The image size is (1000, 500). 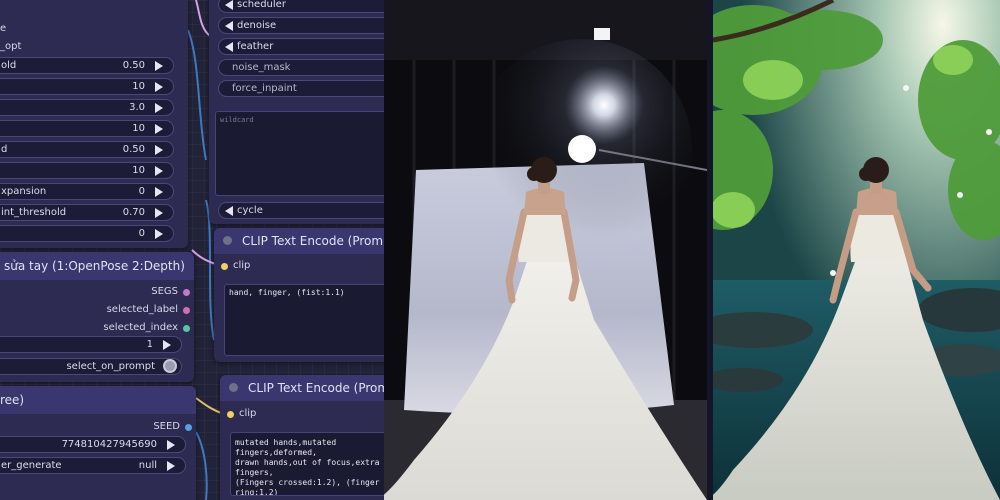 I want to click on clip-node-1-title: CLIP Text Encode (Prompt), so click(x=313, y=241).